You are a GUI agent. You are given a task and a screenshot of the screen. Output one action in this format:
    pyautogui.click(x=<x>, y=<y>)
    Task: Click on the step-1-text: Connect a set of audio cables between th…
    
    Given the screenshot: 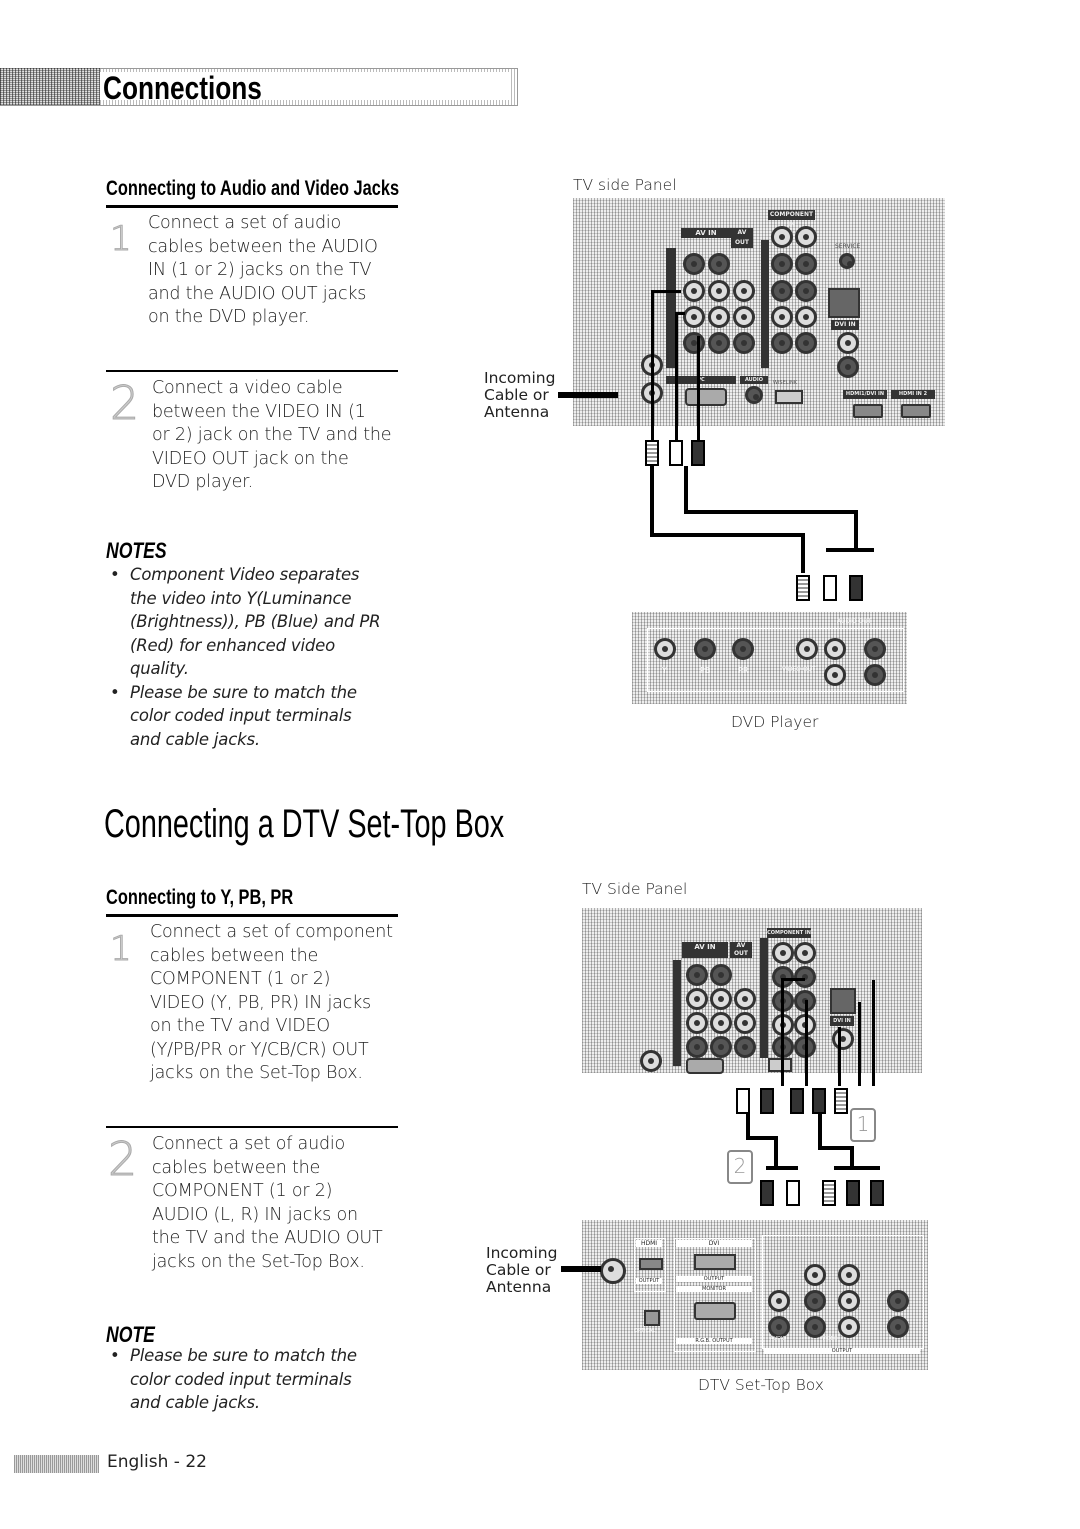 What is the action you would take?
    pyautogui.click(x=263, y=271)
    